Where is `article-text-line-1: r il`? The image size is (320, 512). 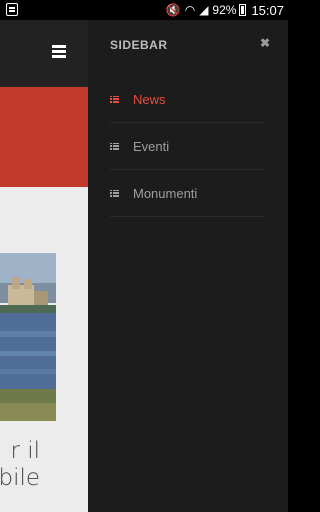 article-text-line-1: r il is located at coordinates (25, 451).